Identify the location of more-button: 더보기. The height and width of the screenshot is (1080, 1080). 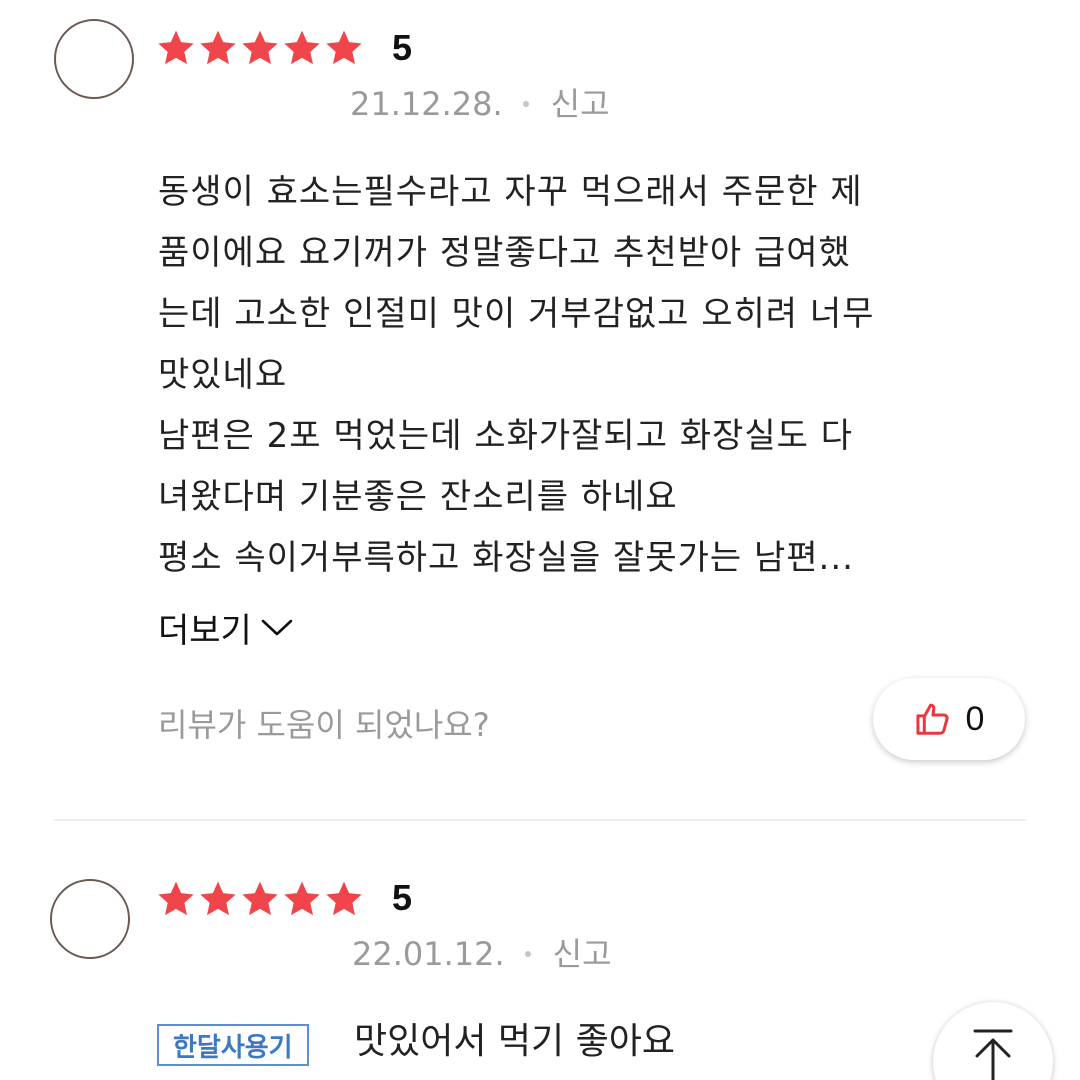
(226, 627).